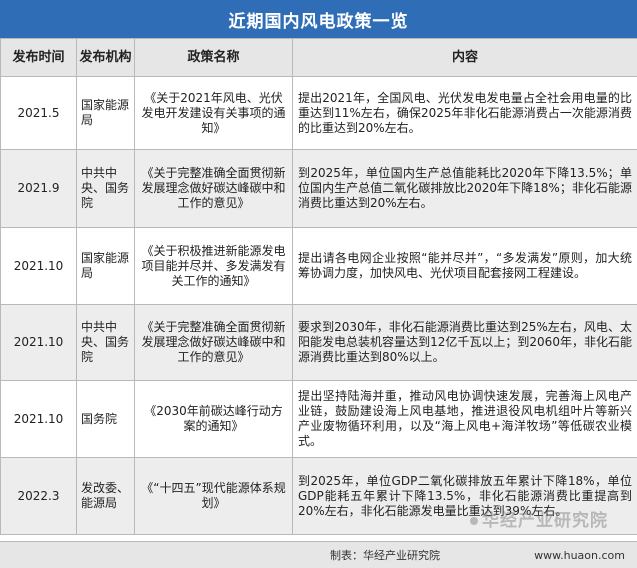 This screenshot has width=637, height=568. I want to click on header-name: 政策名称, so click(213, 57).